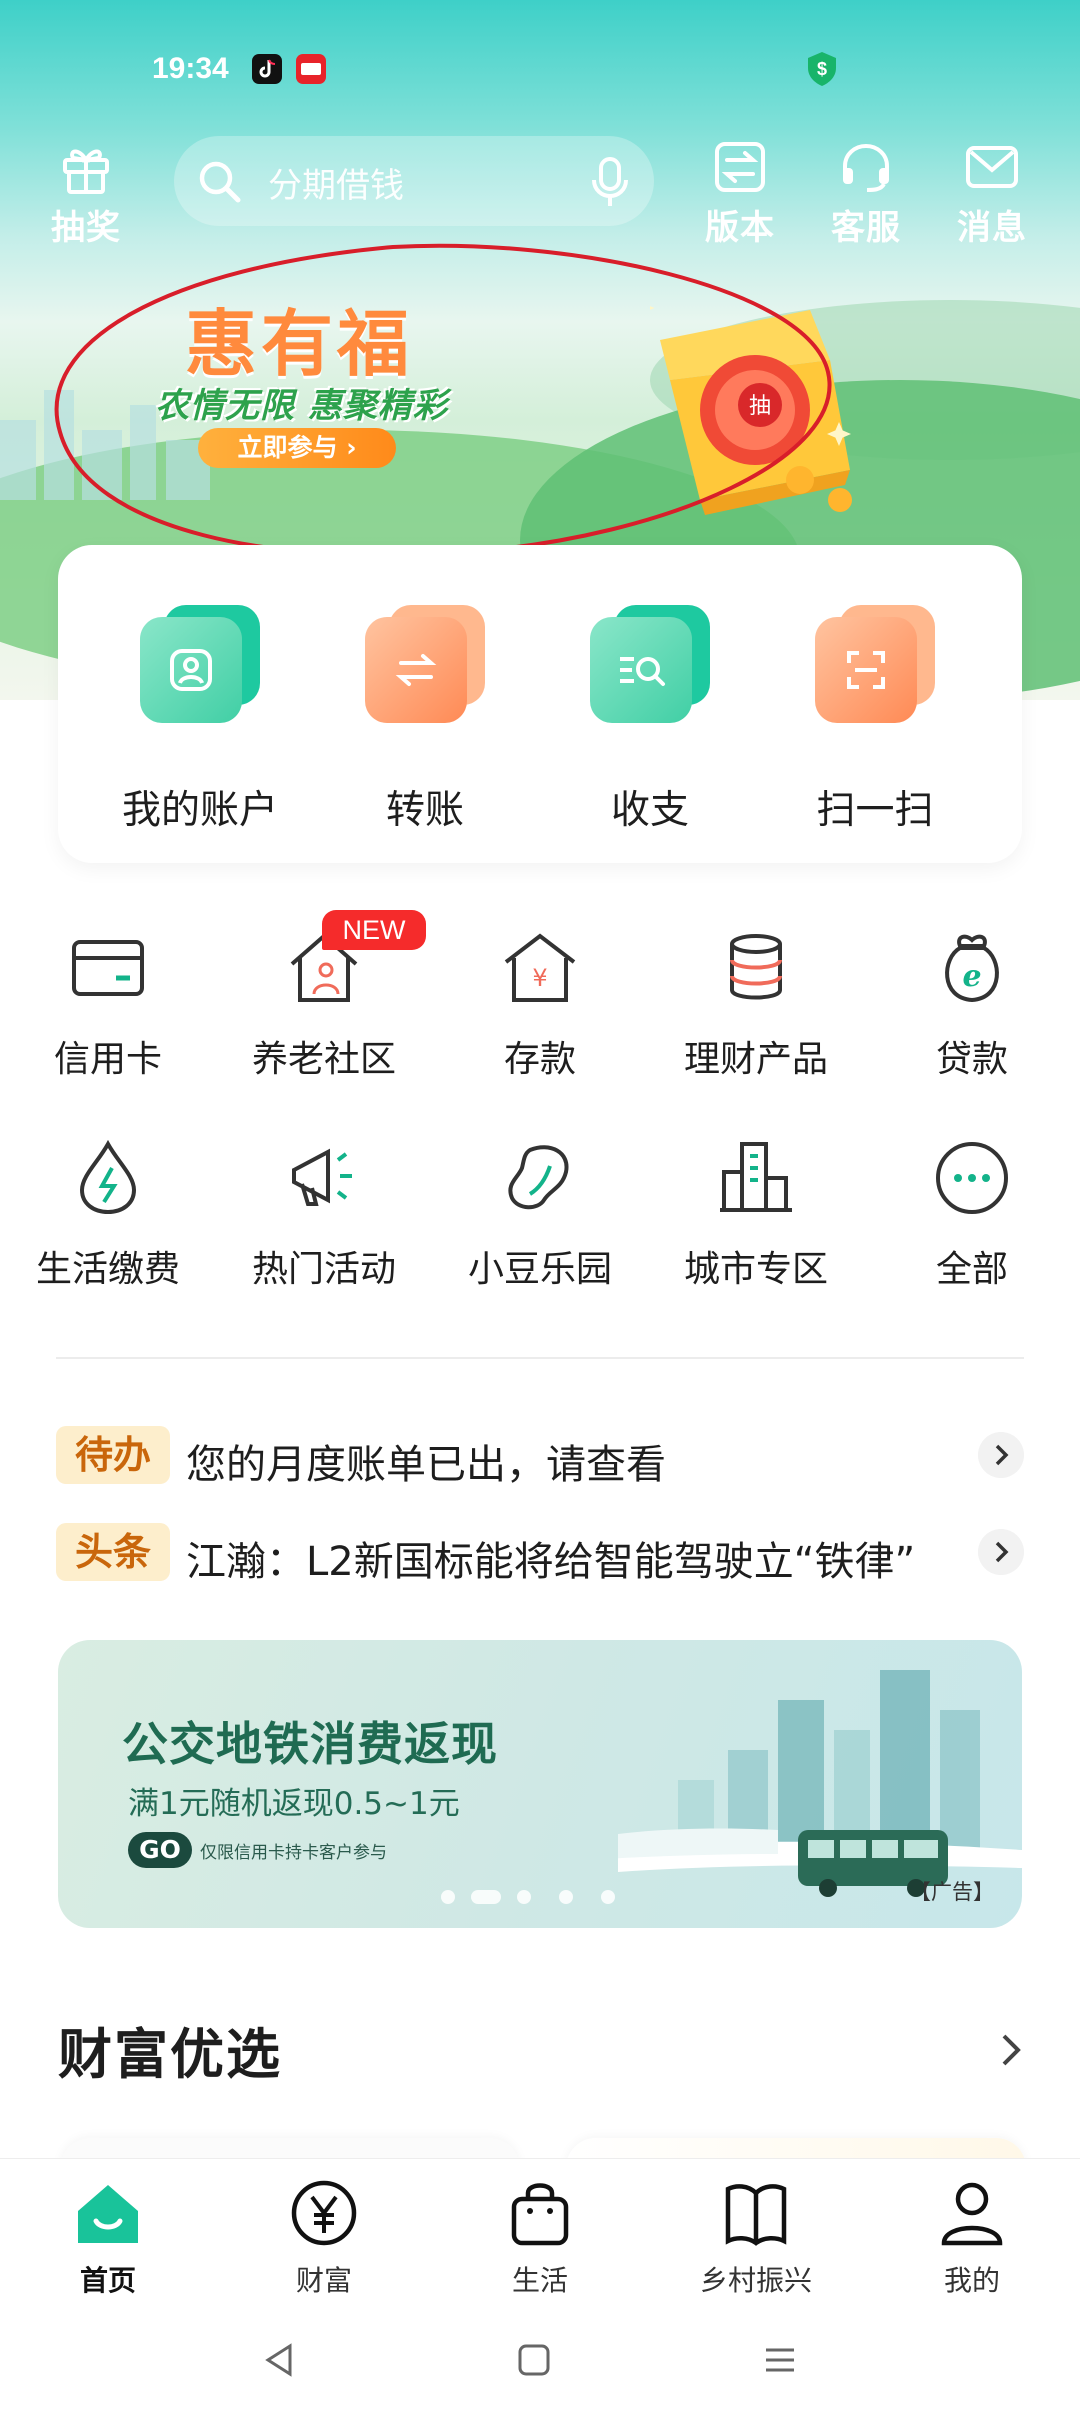 This screenshot has height=2412, width=1080. Describe the element at coordinates (539, 1269) in the screenshot. I see `service-label: 小豆乐园` at that location.